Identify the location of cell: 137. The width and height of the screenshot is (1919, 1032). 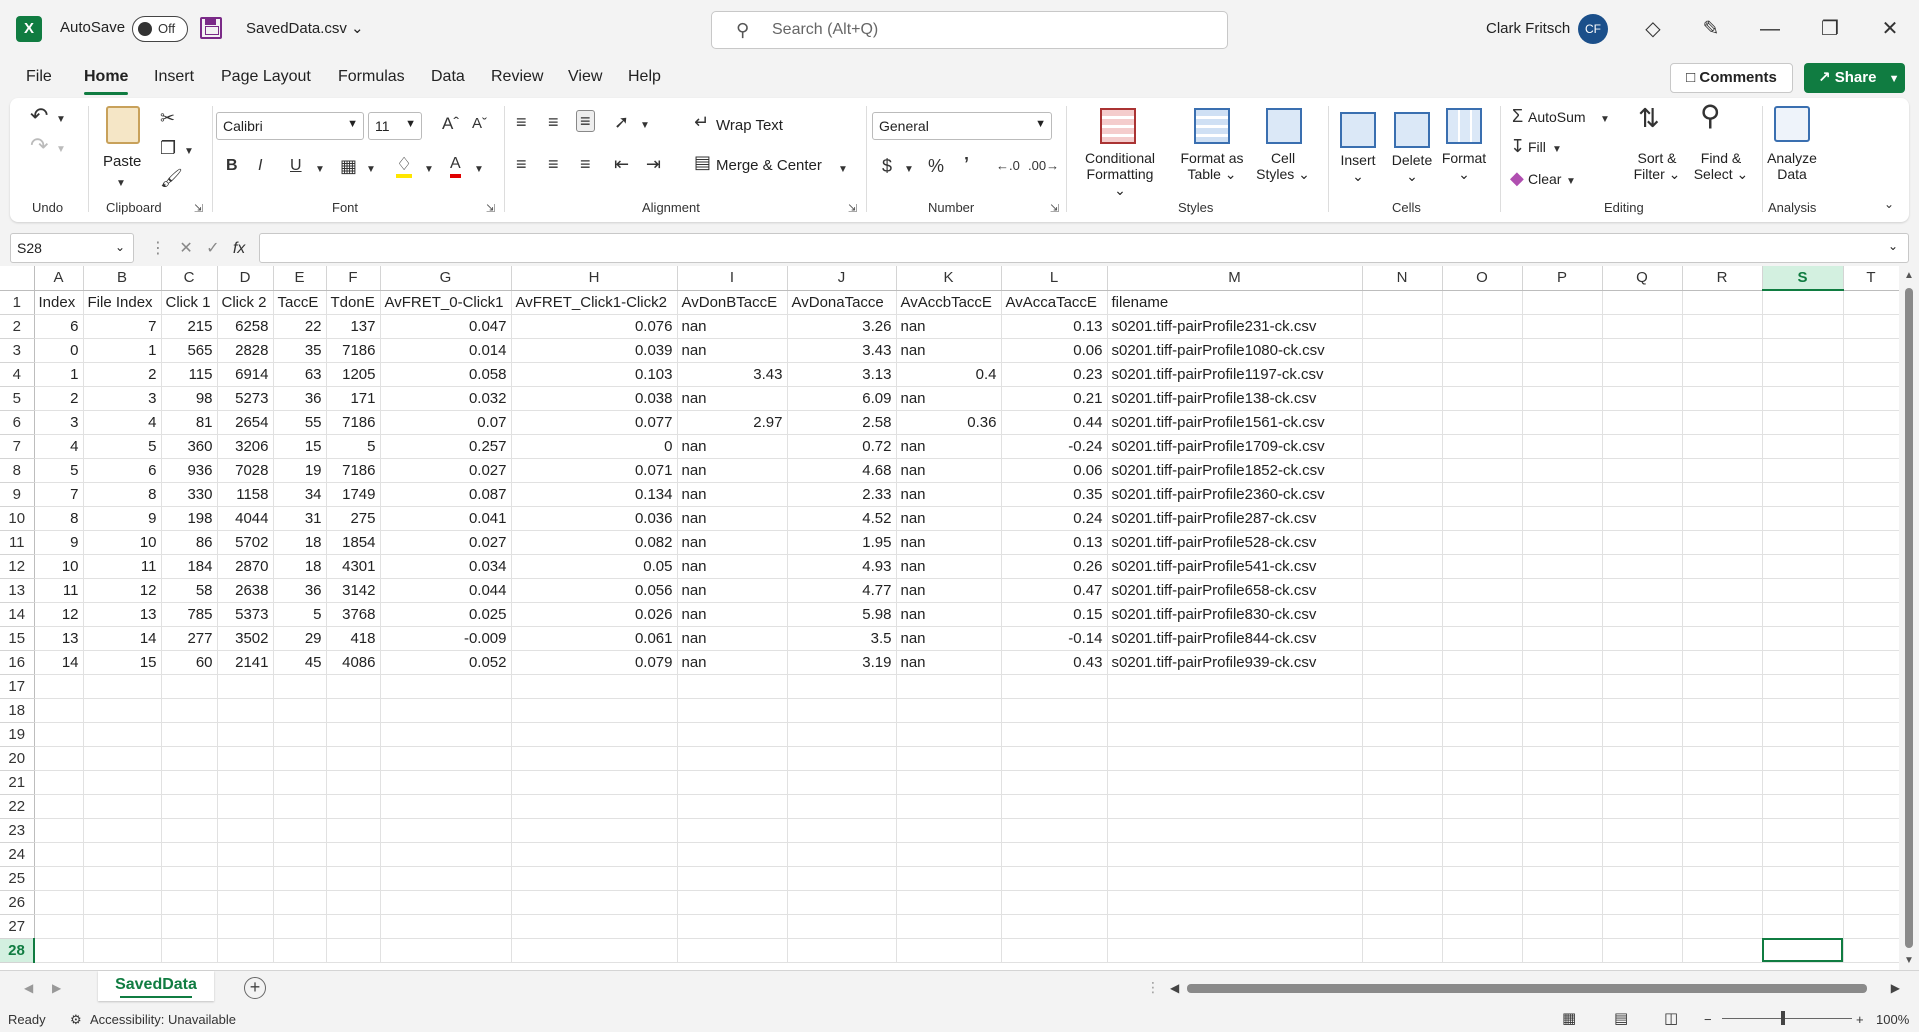
(353, 326).